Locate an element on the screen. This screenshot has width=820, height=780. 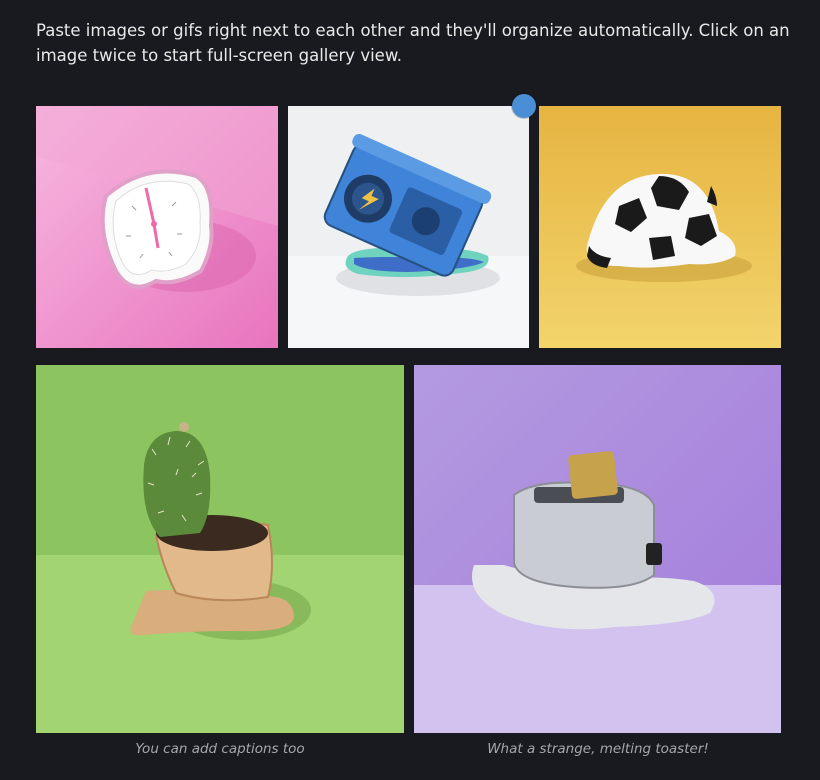
gallery-image-melting-clock is located at coordinates (157, 227).